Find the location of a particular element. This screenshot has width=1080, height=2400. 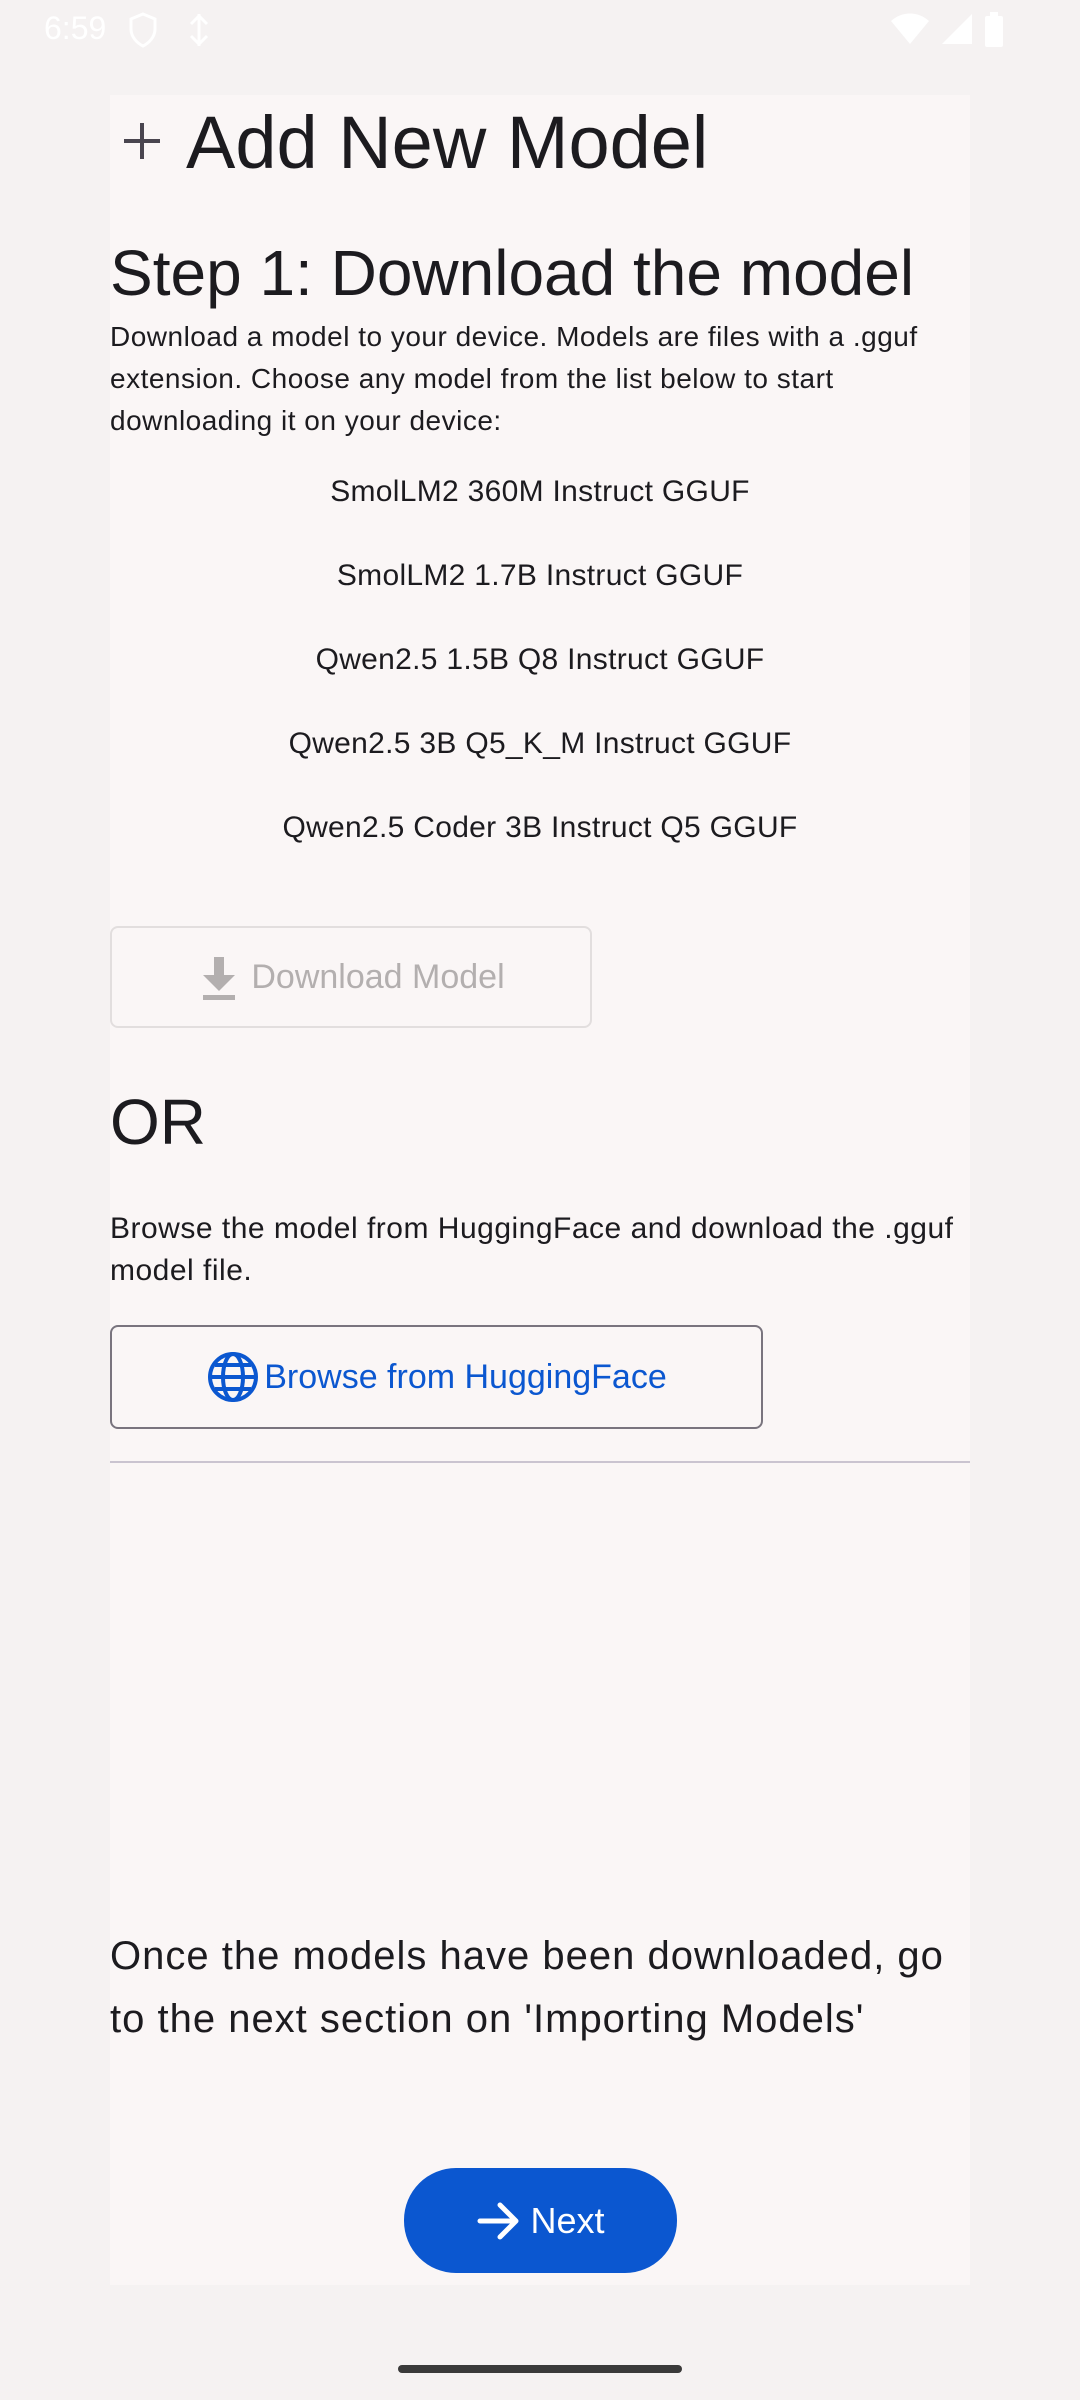

model-option-smollm2-1-7b: SmolLM2 1.7B Instruct GGUF is located at coordinates (540, 586).